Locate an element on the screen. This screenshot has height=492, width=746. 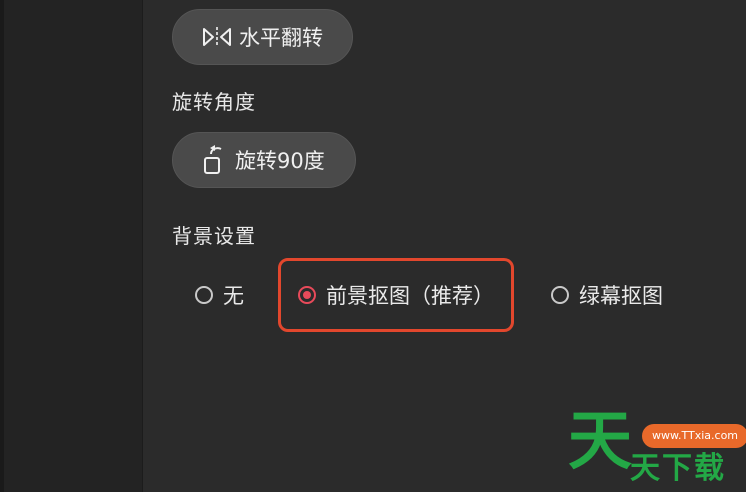
watermark-logo: 天 www.TTxia.com 天下载 is located at coordinates (657, 450).